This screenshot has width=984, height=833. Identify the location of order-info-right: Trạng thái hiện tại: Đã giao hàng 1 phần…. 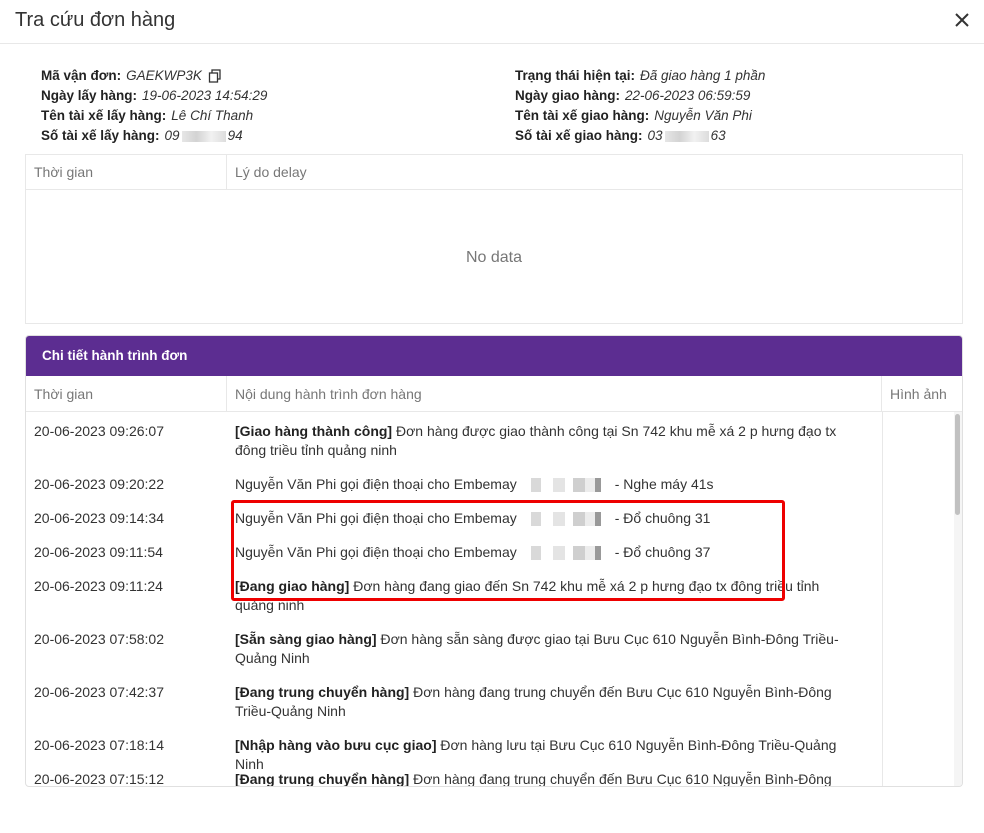
(640, 106).